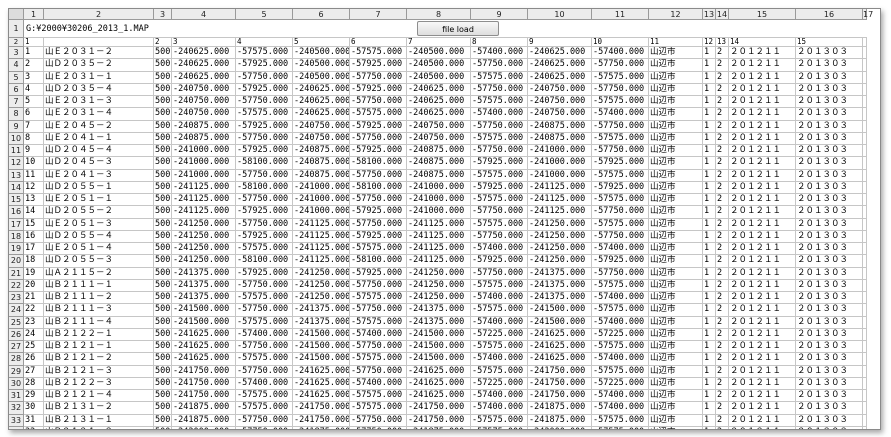 The height and width of the screenshot is (437, 891). I want to click on column-header: 12, so click(676, 14).